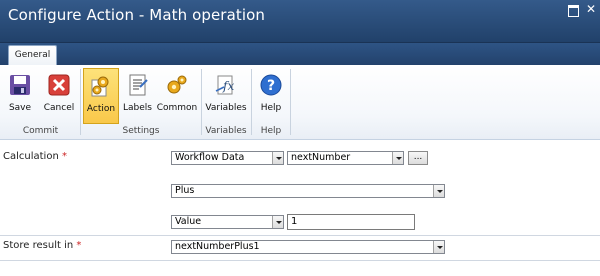  I want to click on labels-document-icon, so click(138, 85).